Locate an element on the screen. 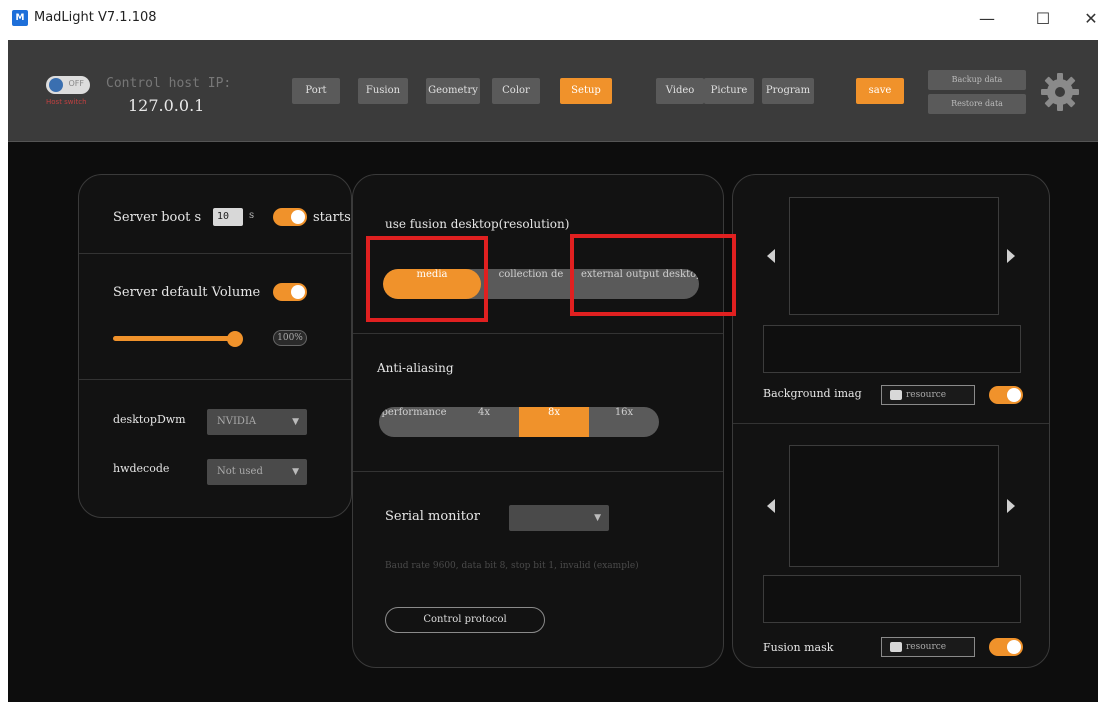  desktop-dwm-value: NVIDIA is located at coordinates (237, 421).